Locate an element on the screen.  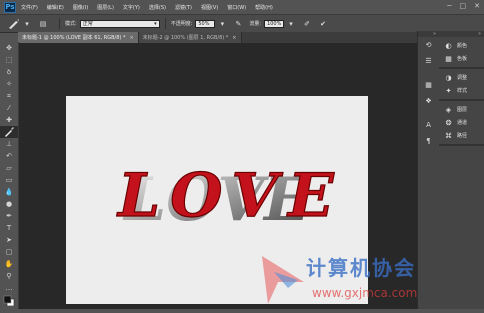
move-tool-icon: ✥ is located at coordinates (9, 48).